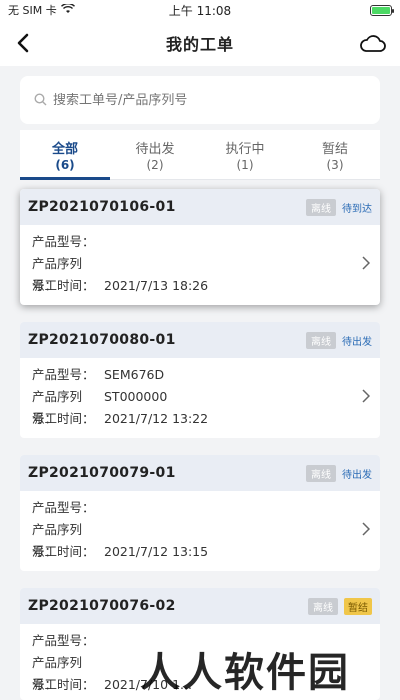 Image resolution: width=400 pixels, height=700 pixels. What do you see at coordinates (357, 209) in the screenshot?
I see `status-badge: 待到达` at bounding box center [357, 209].